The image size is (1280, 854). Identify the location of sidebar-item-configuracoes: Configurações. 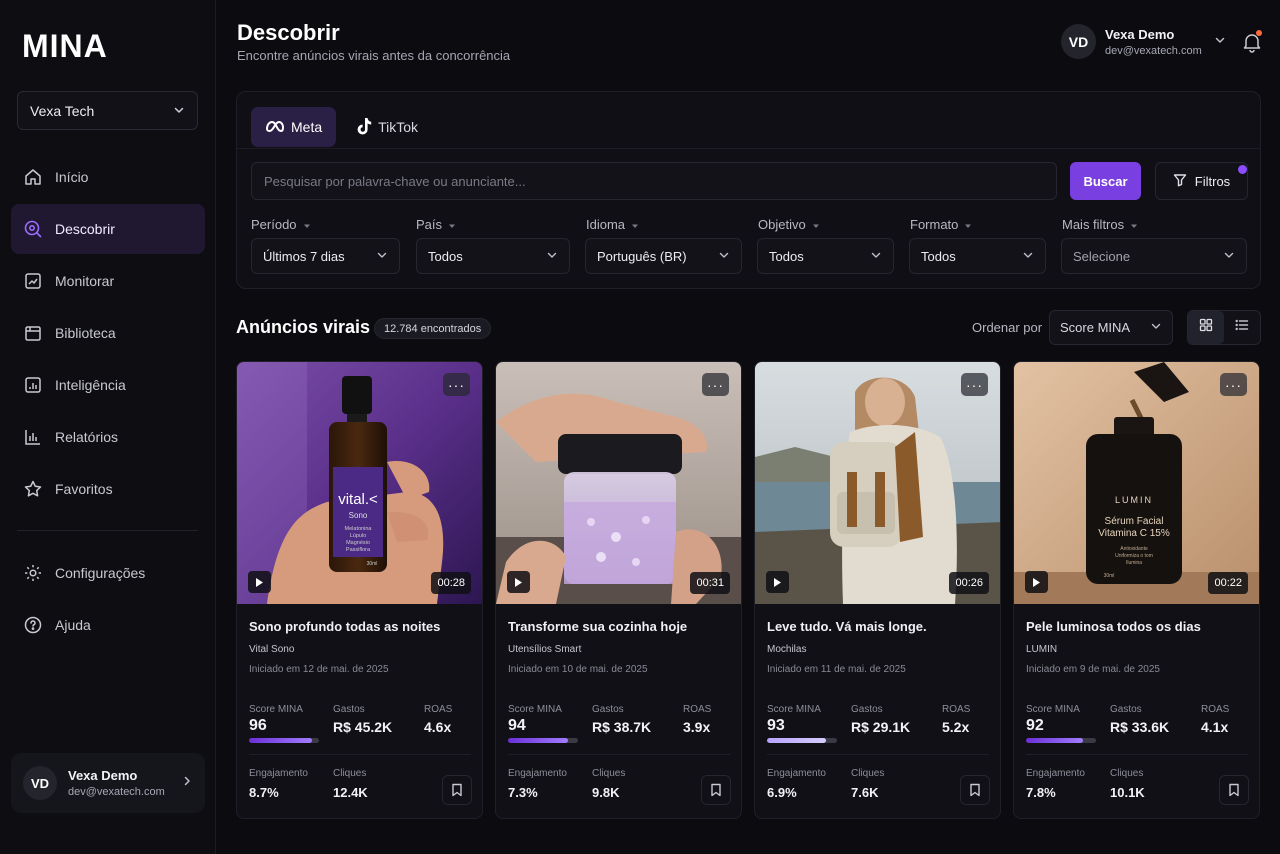
(108, 573).